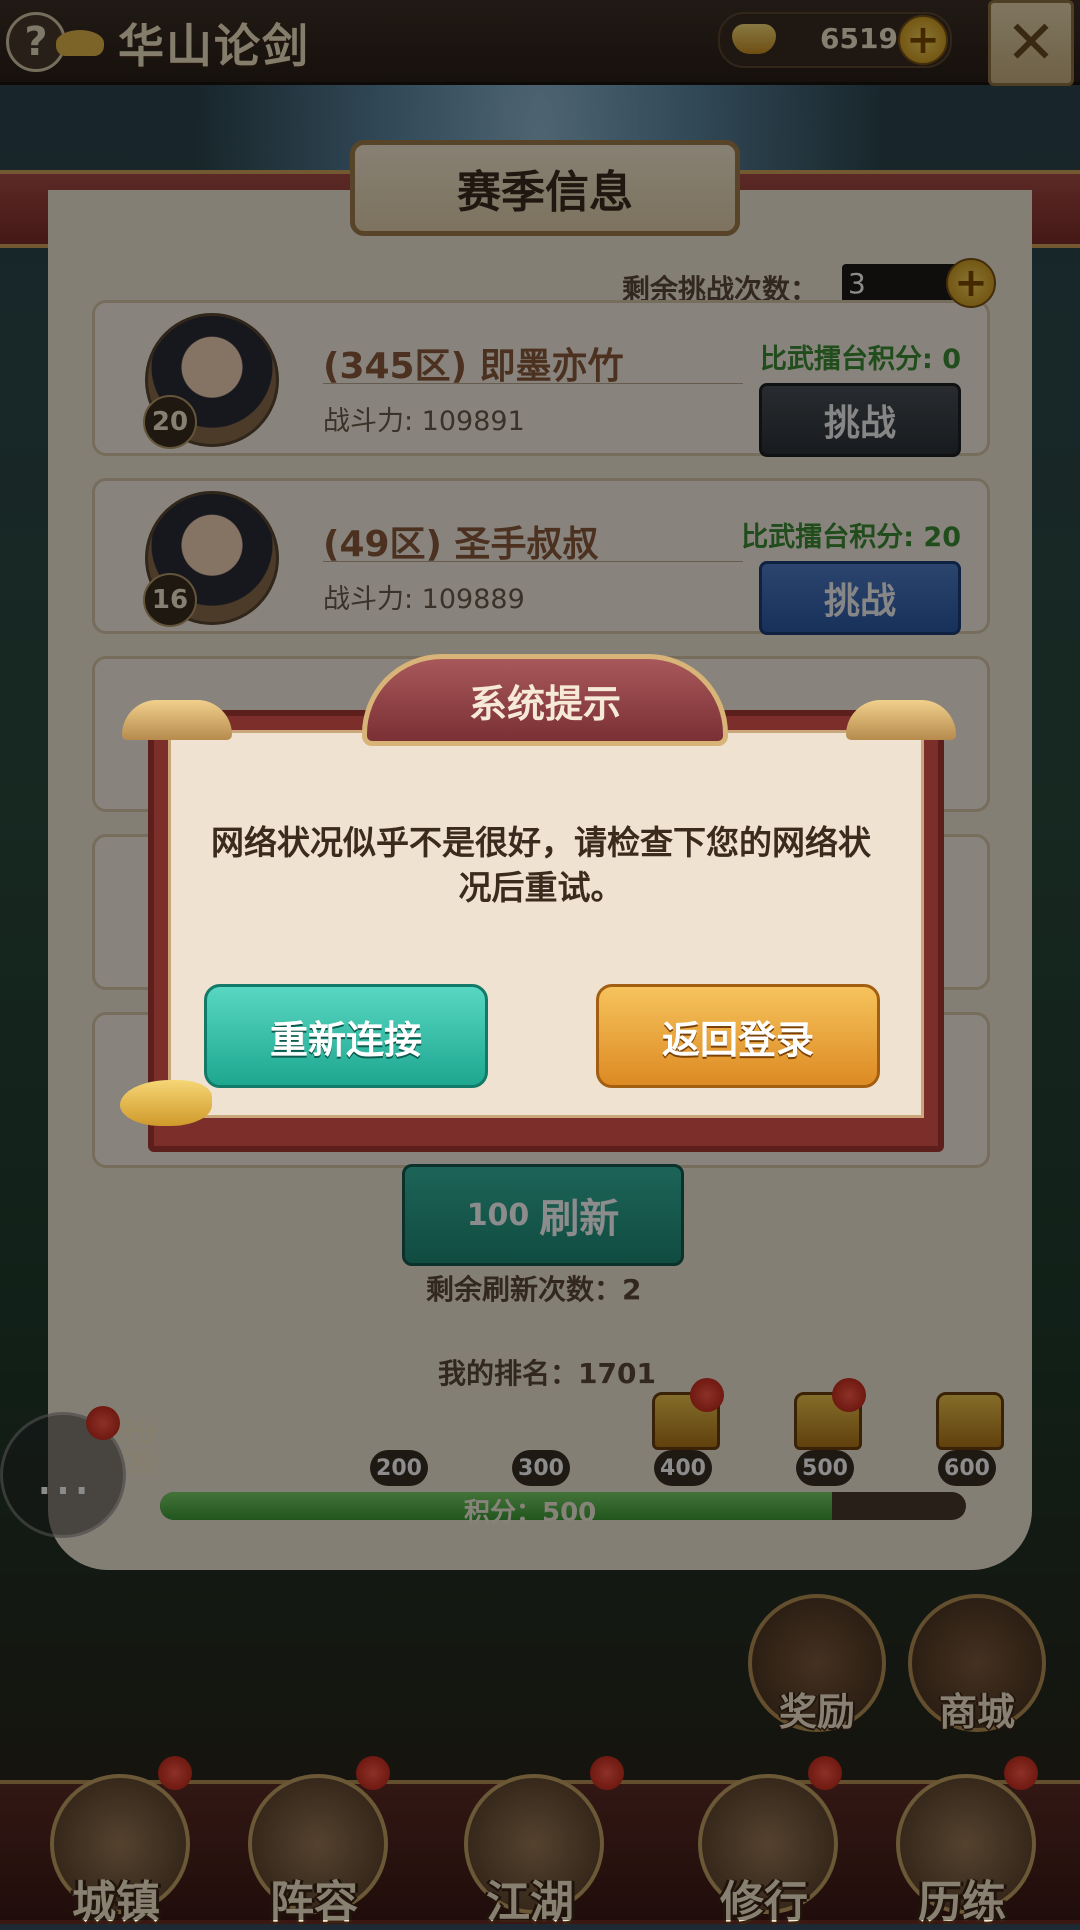  What do you see at coordinates (738, 1036) in the screenshot?
I see `back-to-login-button: 返回登录` at bounding box center [738, 1036].